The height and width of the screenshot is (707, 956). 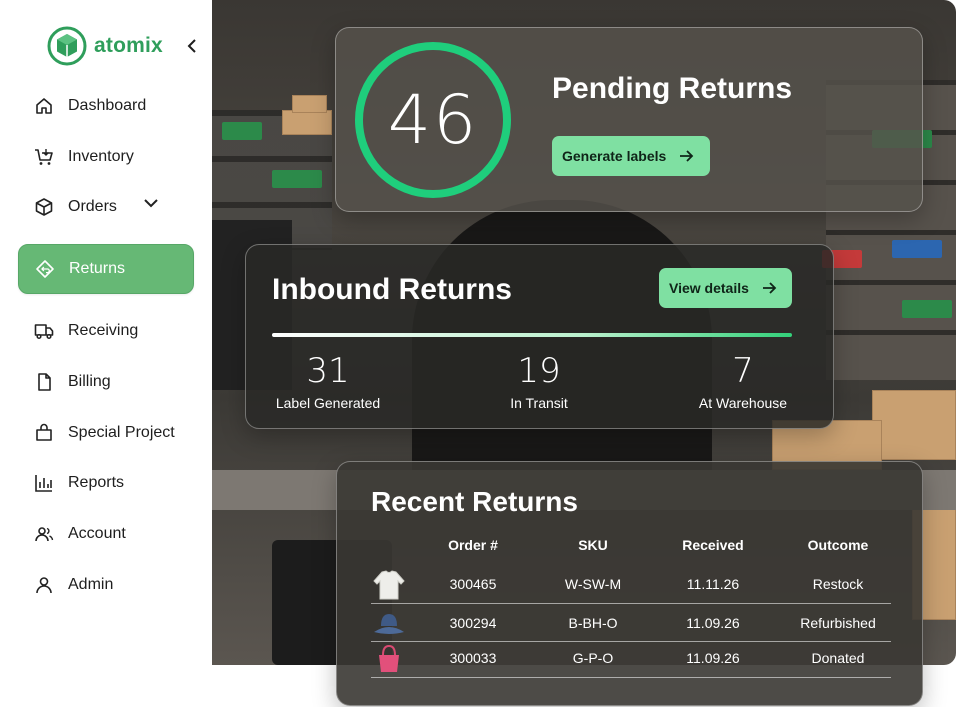 I want to click on box-icon, so click(x=44, y=207).